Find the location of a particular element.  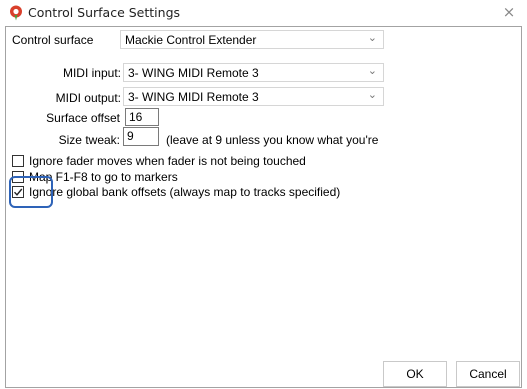

window-title: Control Surface Settings is located at coordinates (104, 12).